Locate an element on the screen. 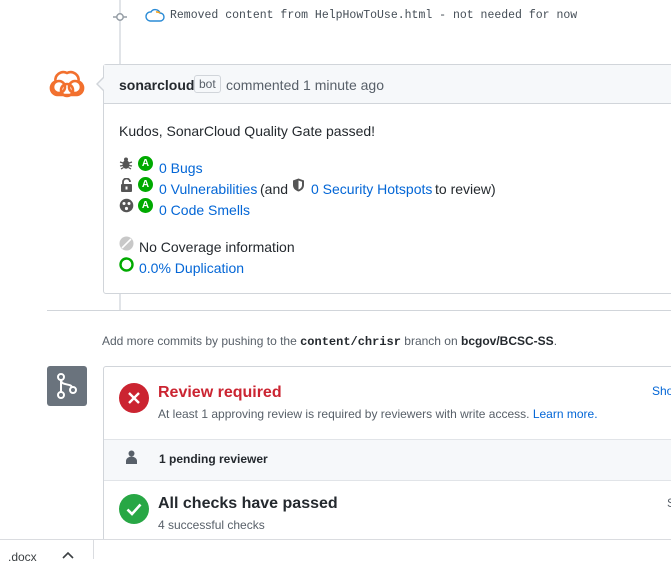 Image resolution: width=671 pixels, height=564 pixels. lock-icon is located at coordinates (126, 185).